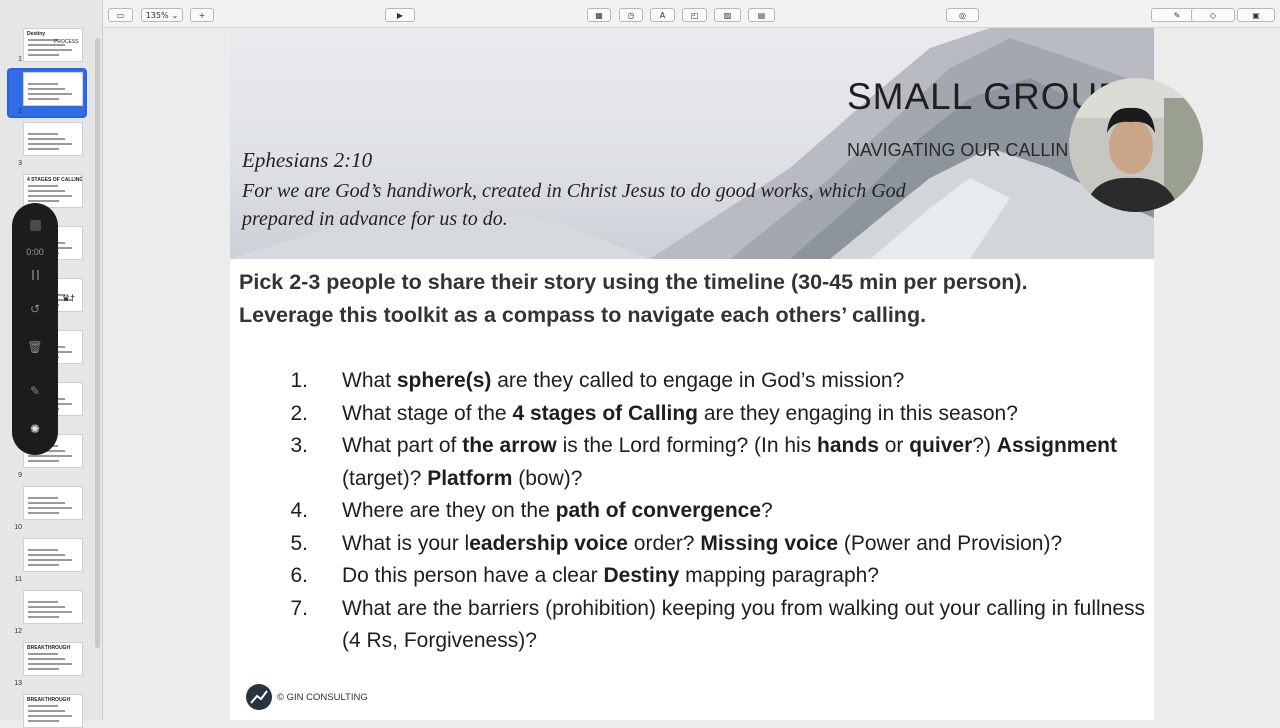  What do you see at coordinates (400, 15) in the screenshot?
I see `play-icon: ▶` at bounding box center [400, 15].